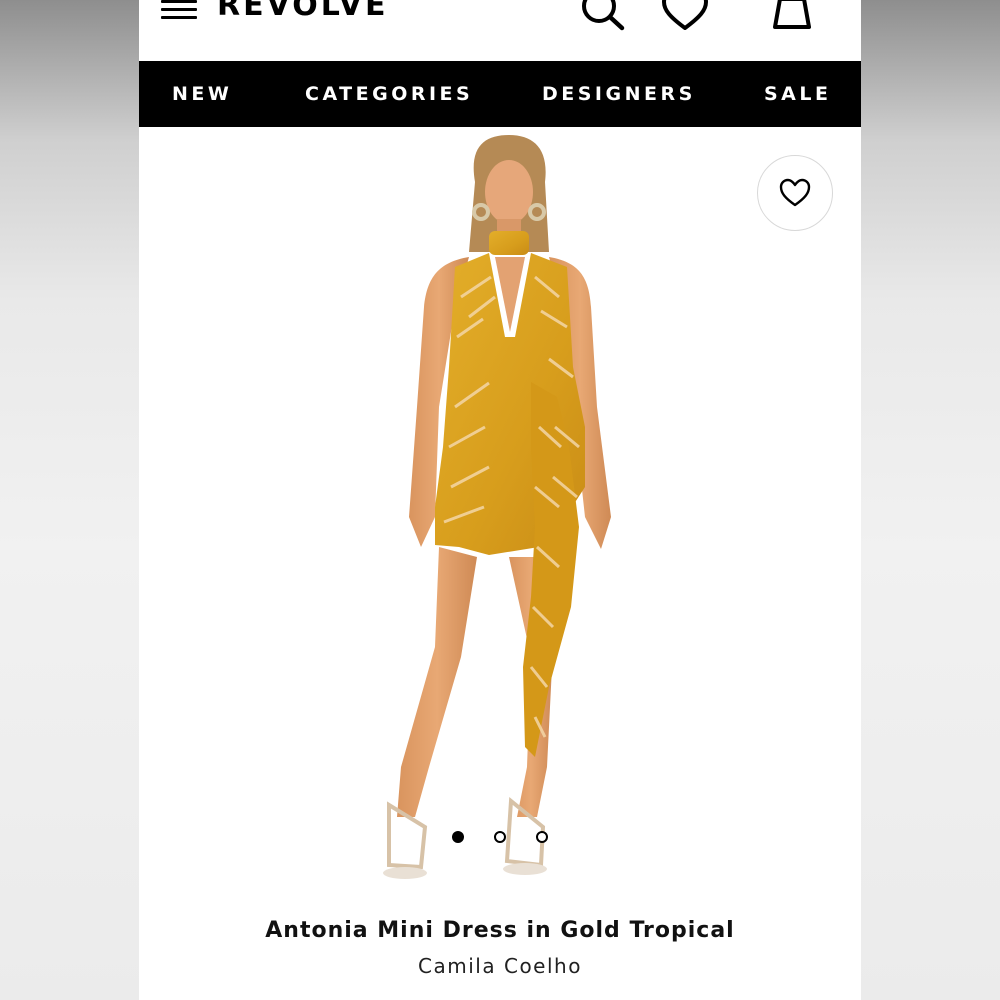 The image size is (1000, 1000). I want to click on revolve-logo: REVOLVE, so click(302, 12).